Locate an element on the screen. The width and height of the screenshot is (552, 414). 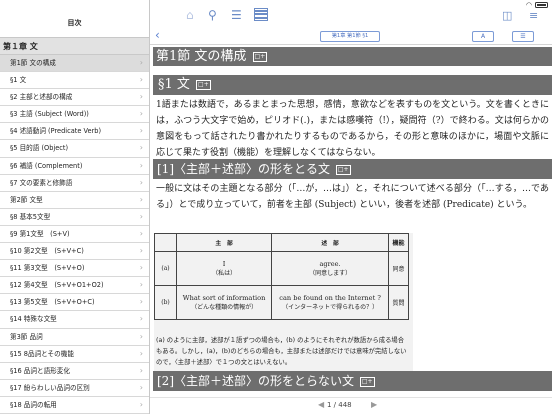
toc-item: §9 第1文型 (S+V) › is located at coordinates (74, 235).